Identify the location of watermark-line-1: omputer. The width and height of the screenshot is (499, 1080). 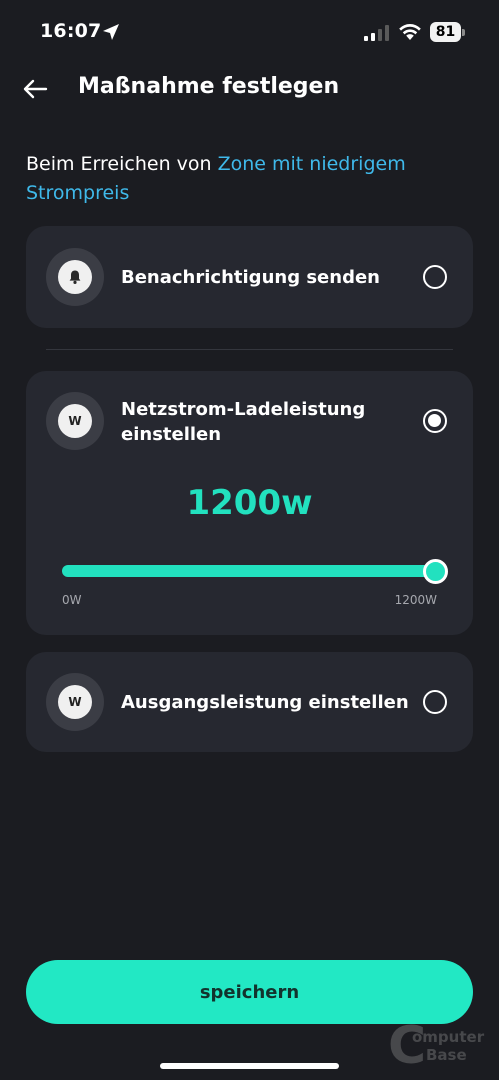
(448, 1037).